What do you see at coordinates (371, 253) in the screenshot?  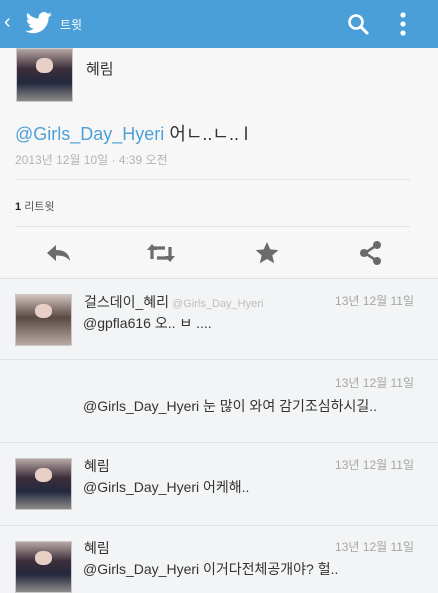 I see `share-icon` at bounding box center [371, 253].